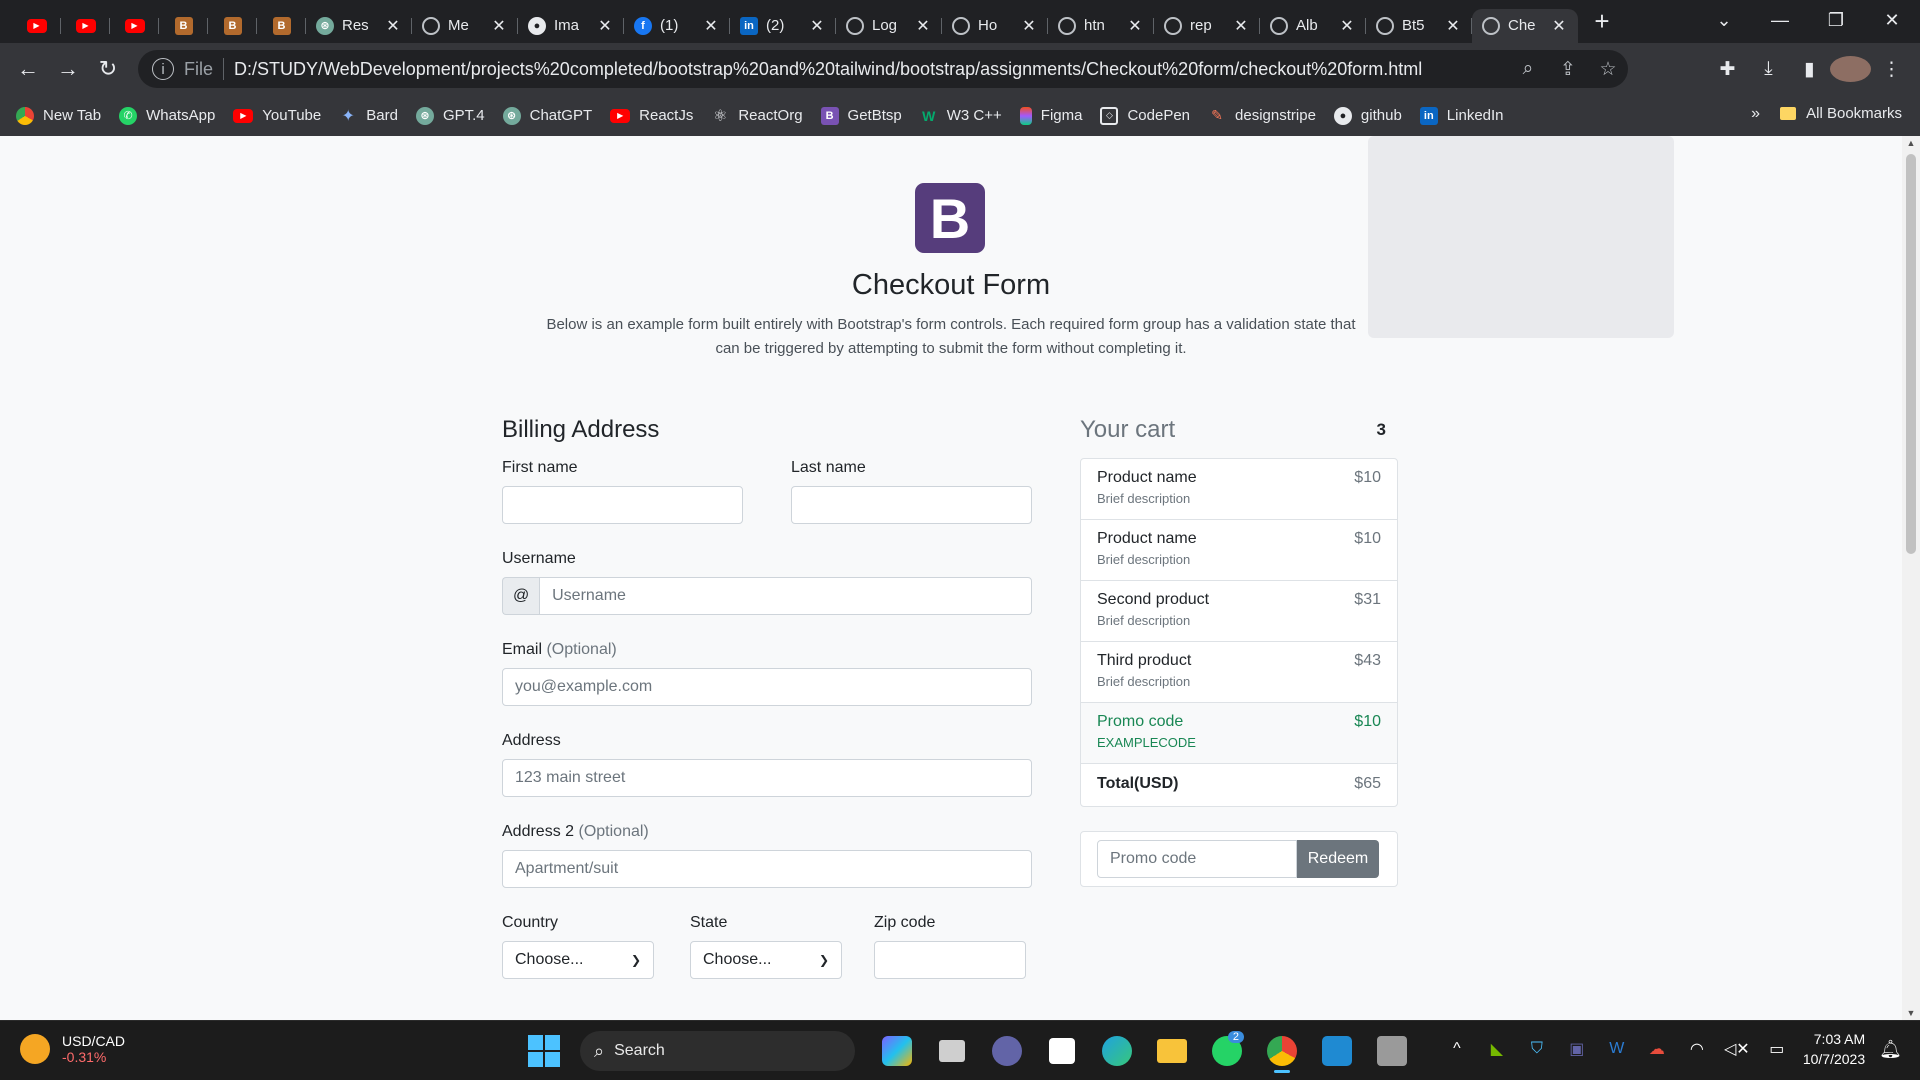 Image resolution: width=1920 pixels, height=1080 pixels. What do you see at coordinates (465, 26) in the screenshot?
I see `tab-me: Me ✕` at bounding box center [465, 26].